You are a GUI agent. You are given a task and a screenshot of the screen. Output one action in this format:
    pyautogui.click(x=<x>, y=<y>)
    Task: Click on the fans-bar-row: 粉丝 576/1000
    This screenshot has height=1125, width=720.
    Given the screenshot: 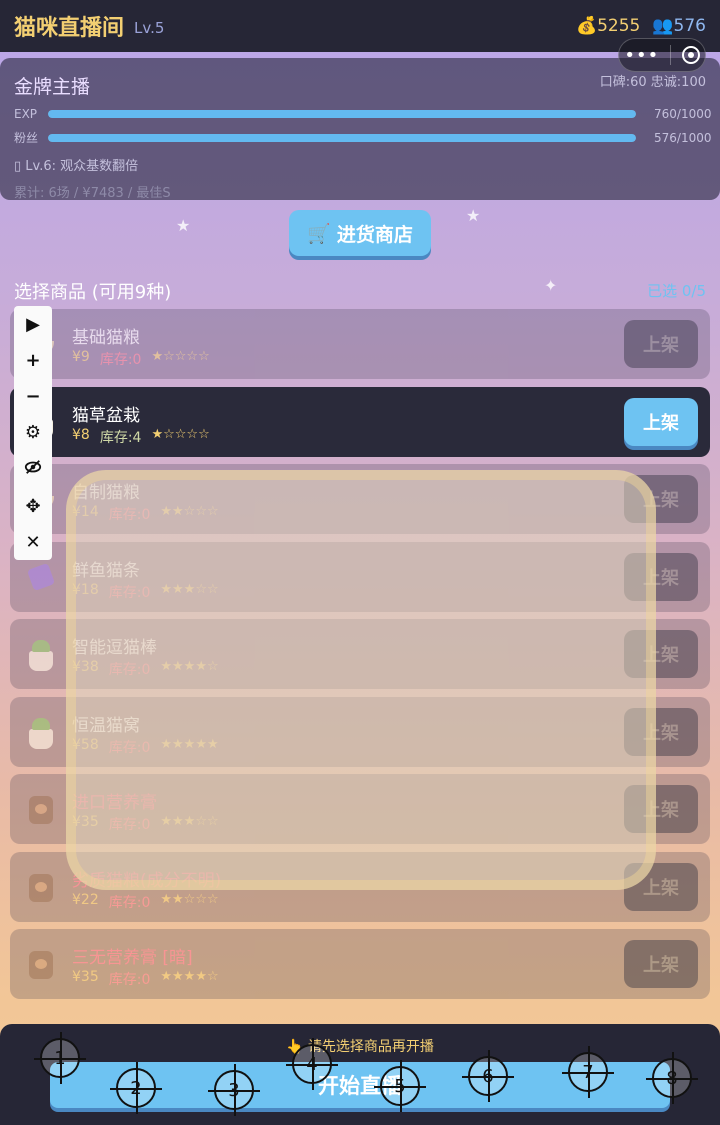 What is the action you would take?
    pyautogui.click(x=363, y=137)
    